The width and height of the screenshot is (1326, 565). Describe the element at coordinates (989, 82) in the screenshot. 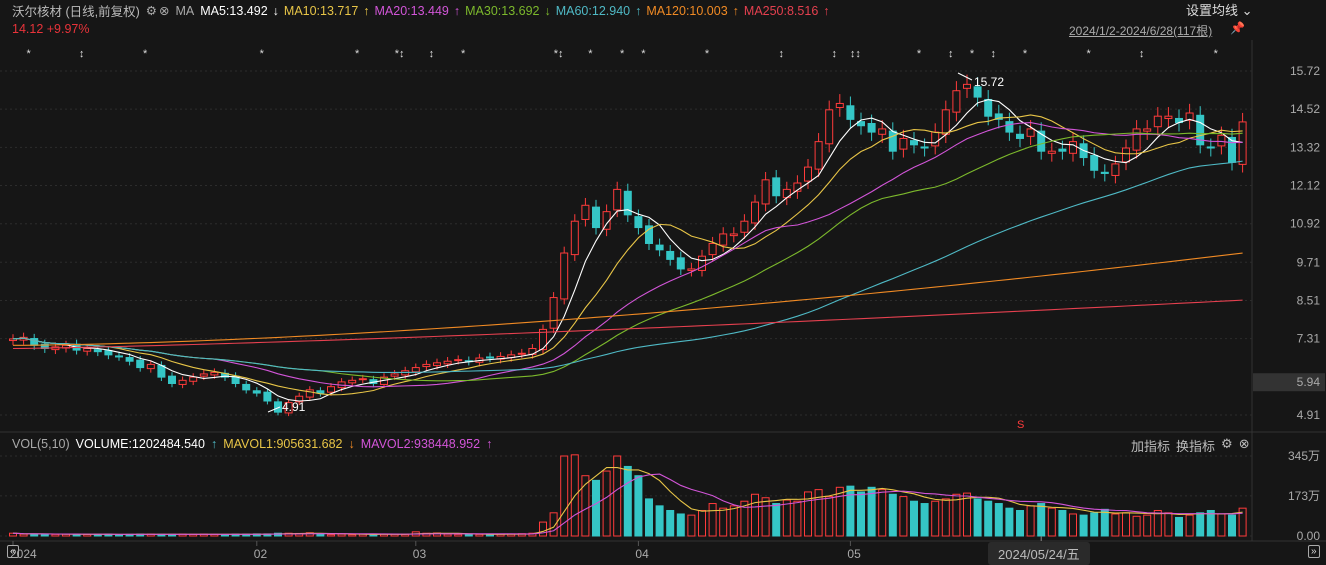

I see `high-price-annotation: 15.72` at that location.